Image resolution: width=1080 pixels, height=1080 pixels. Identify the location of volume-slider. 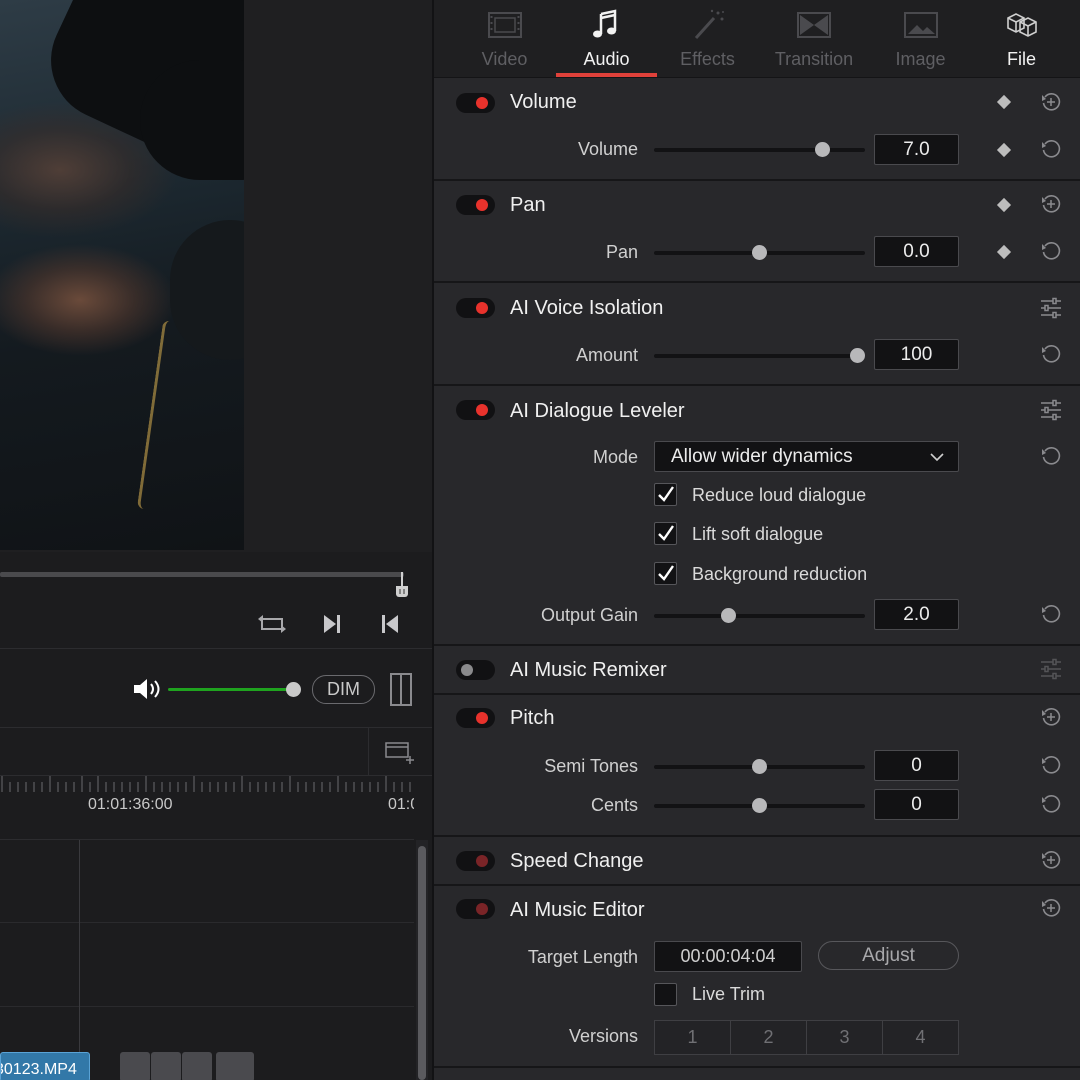
(759, 150).